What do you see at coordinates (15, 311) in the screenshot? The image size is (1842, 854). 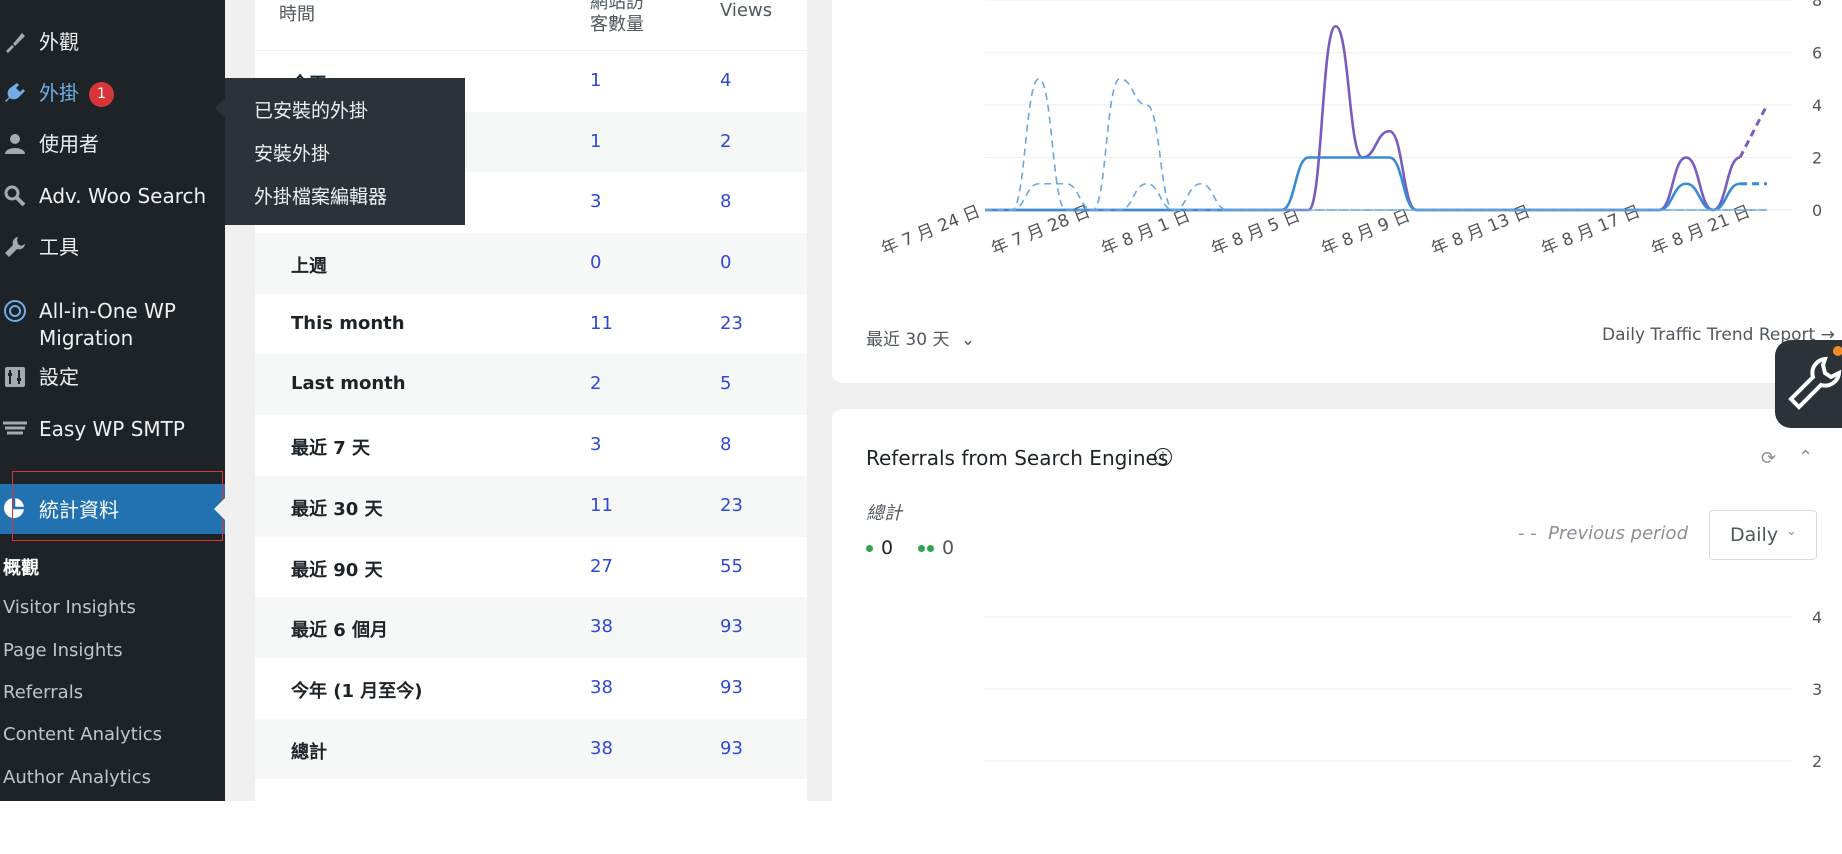 I see `migration-icon` at bounding box center [15, 311].